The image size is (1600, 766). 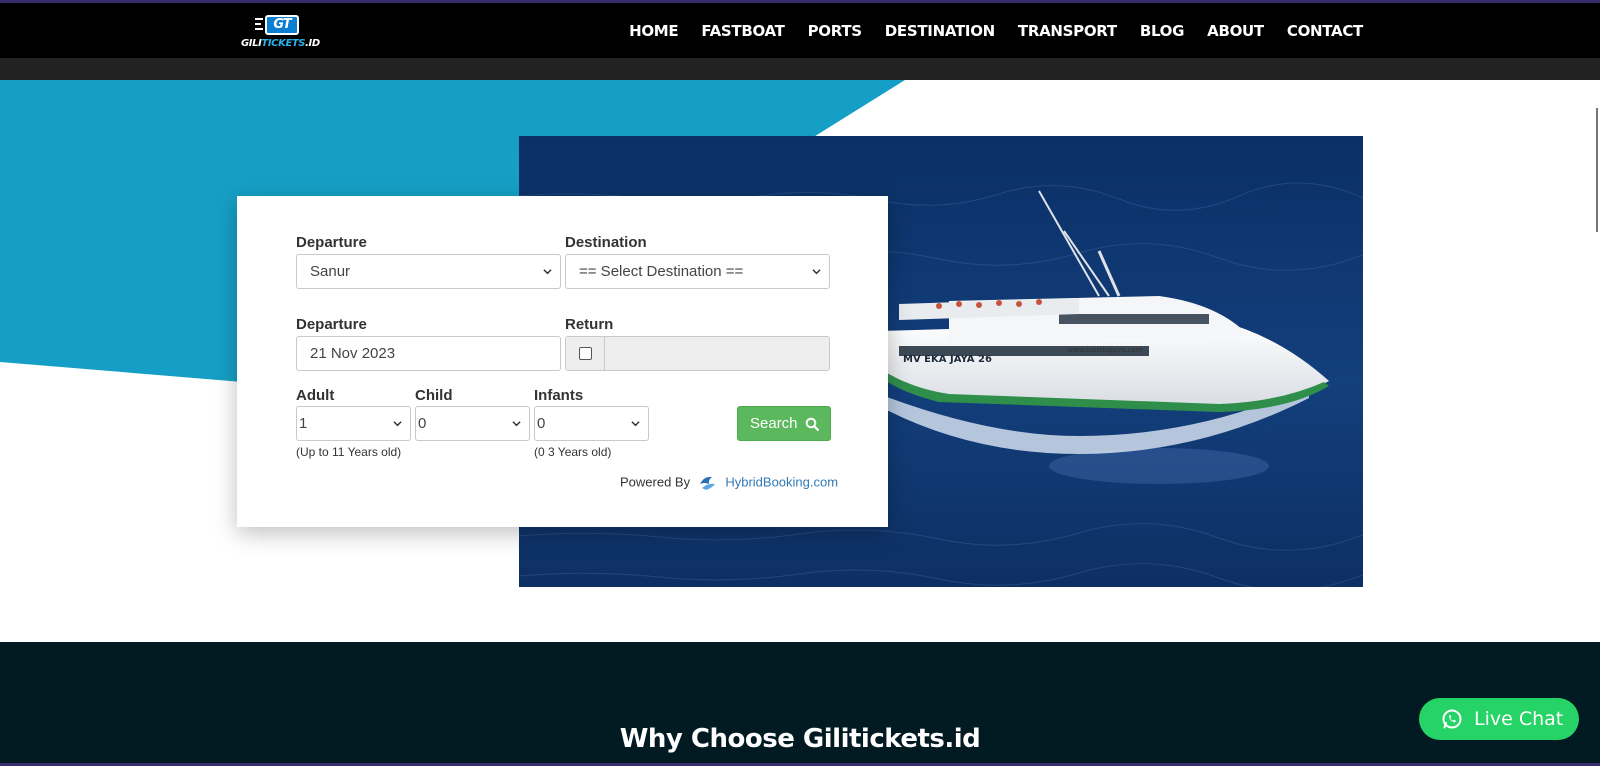 What do you see at coordinates (606, 242) in the screenshot?
I see `destination-label: Destination` at bounding box center [606, 242].